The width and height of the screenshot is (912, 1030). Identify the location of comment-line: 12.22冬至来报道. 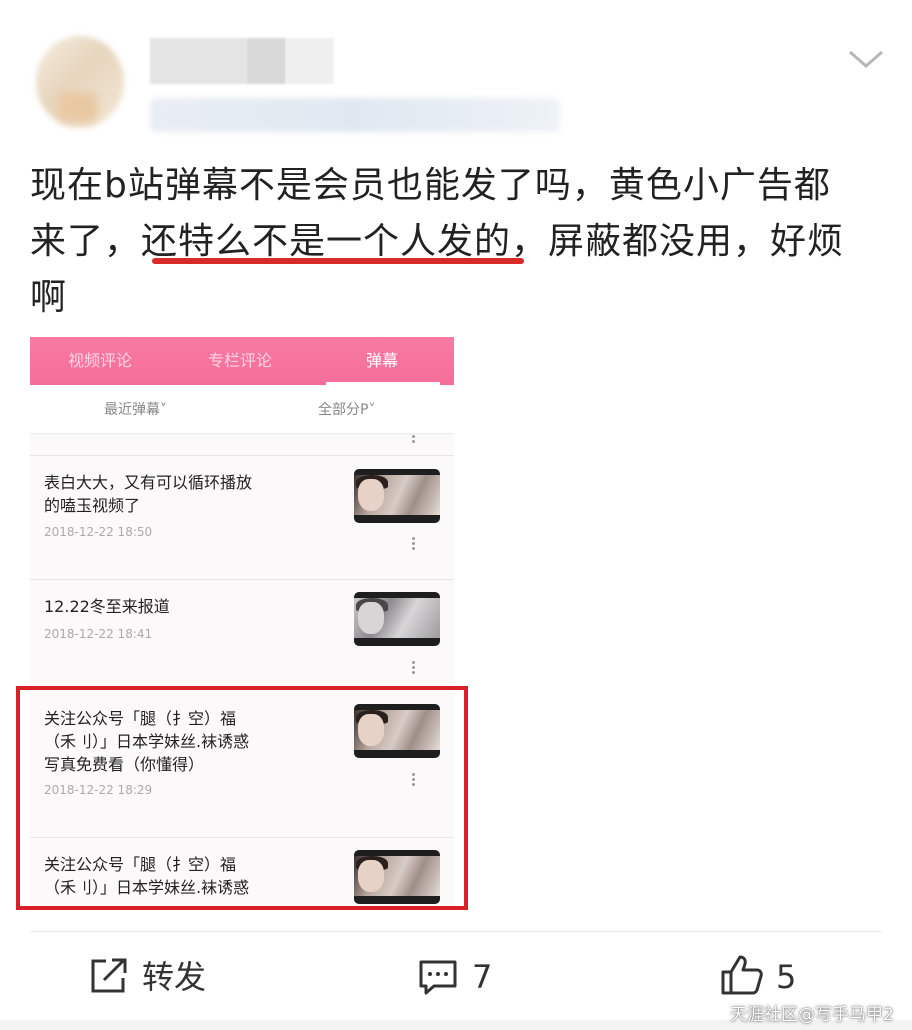
(107, 606).